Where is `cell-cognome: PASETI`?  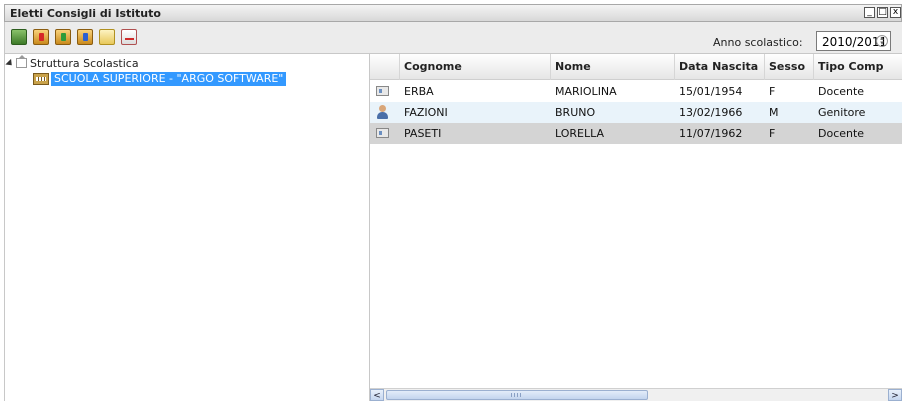 cell-cognome: PASETI is located at coordinates (423, 133).